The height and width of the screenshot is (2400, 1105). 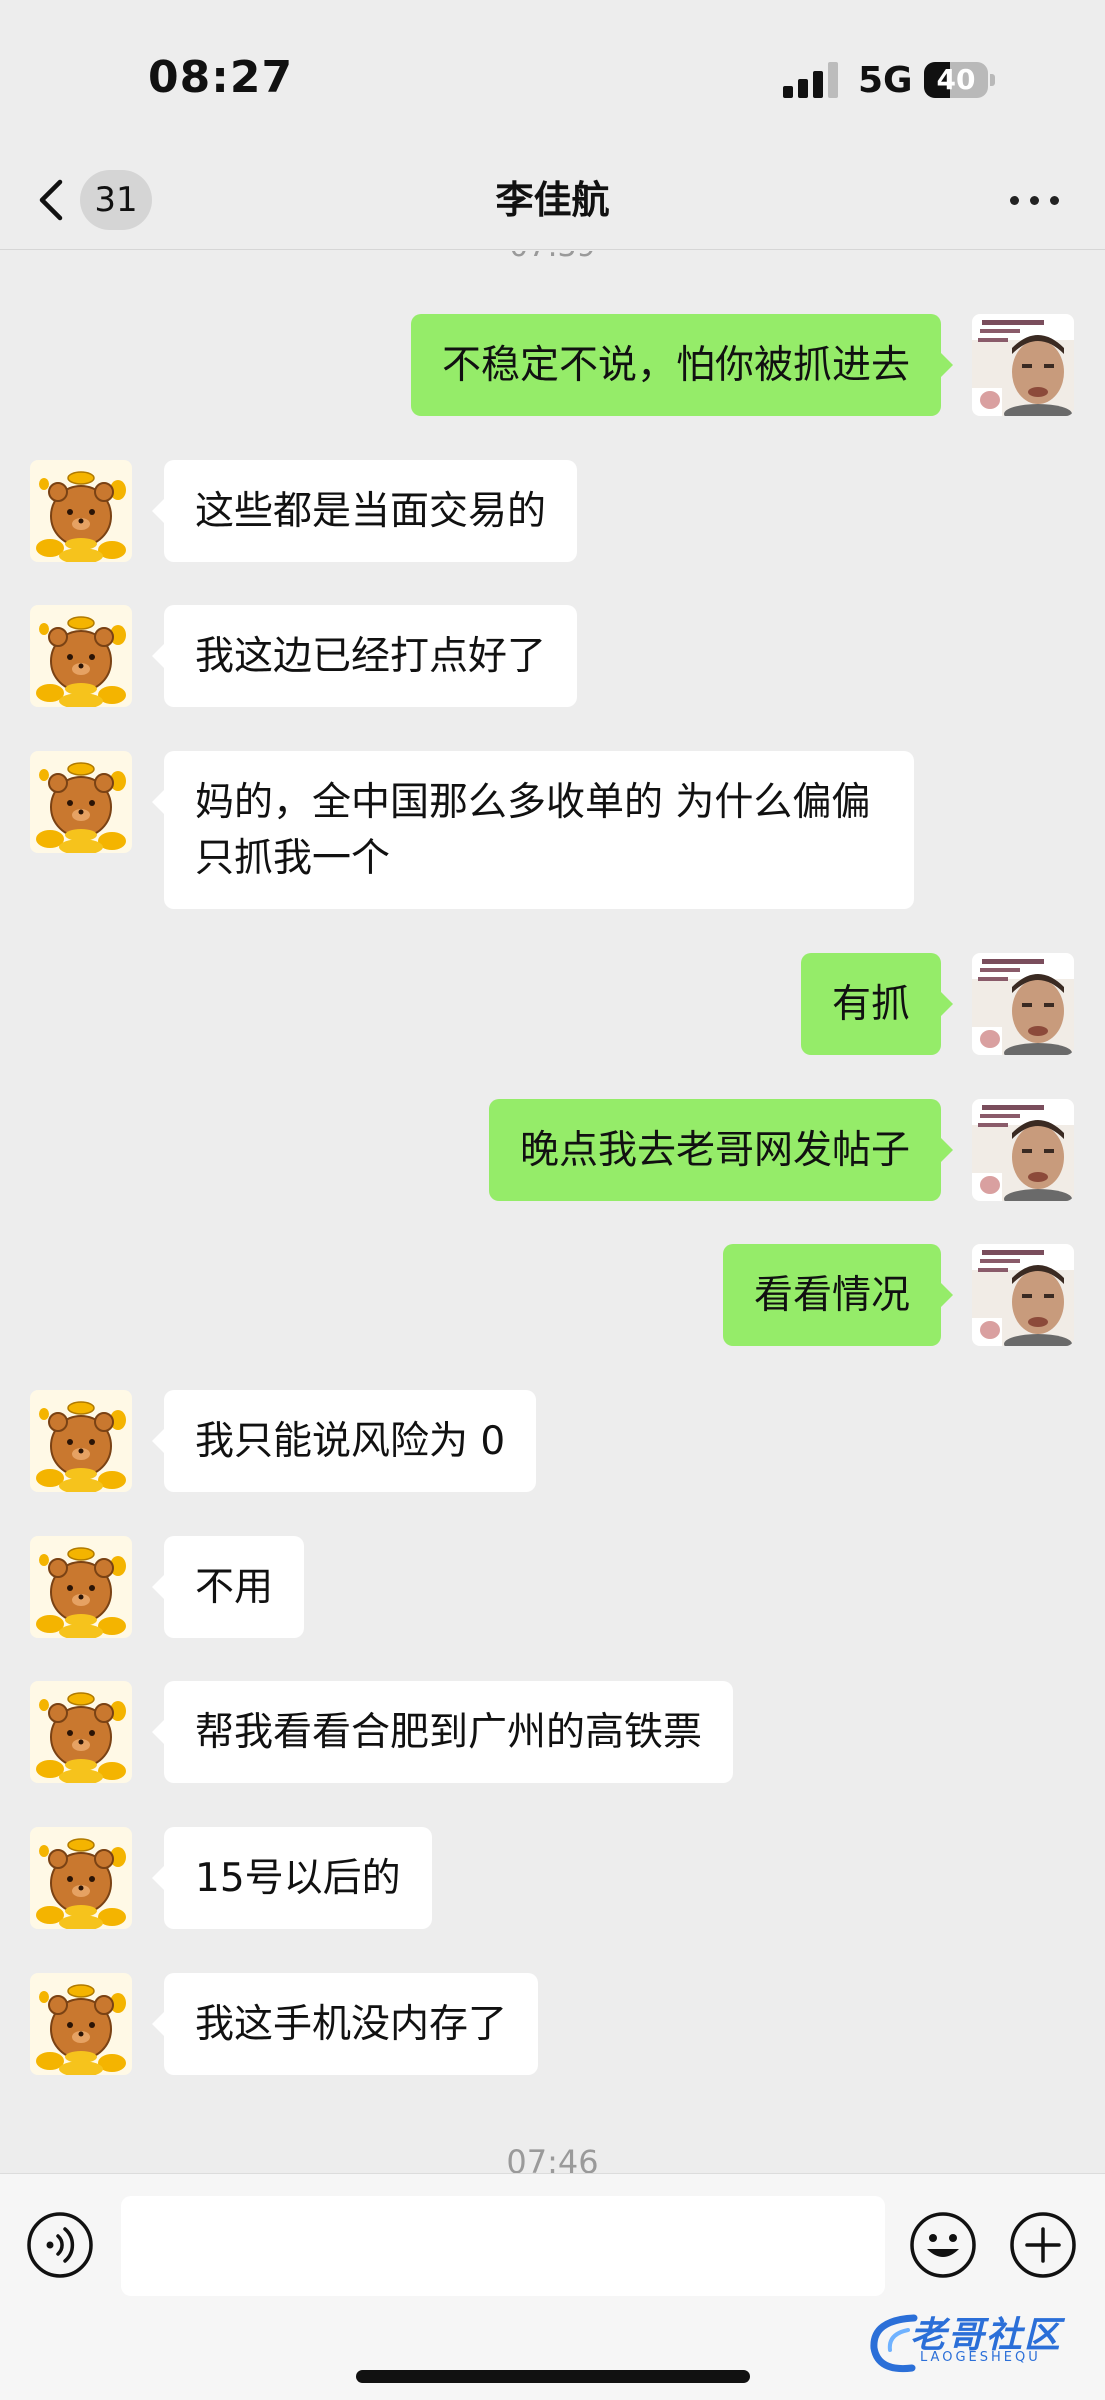 I want to click on back-button, so click(x=52, y=200).